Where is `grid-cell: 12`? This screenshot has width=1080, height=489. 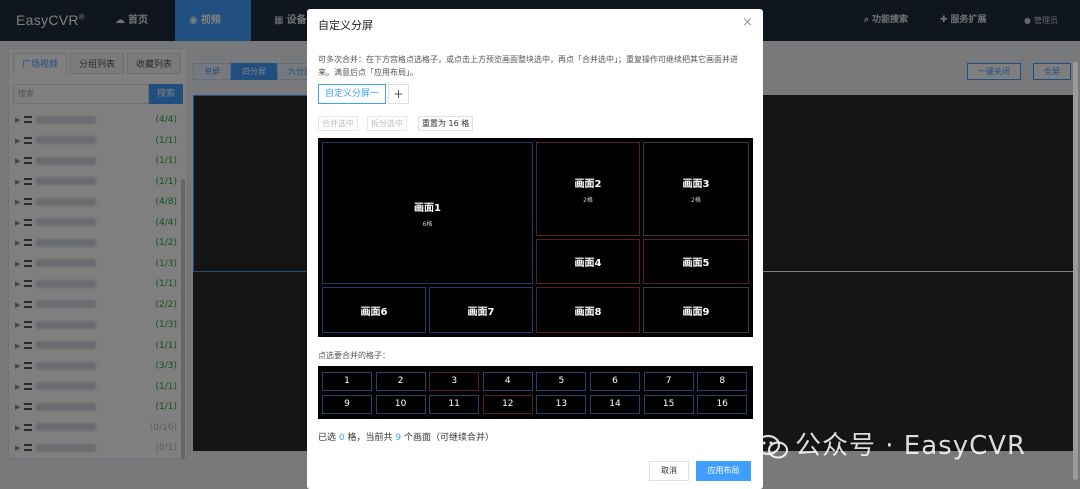
grid-cell: 12 is located at coordinates (507, 404).